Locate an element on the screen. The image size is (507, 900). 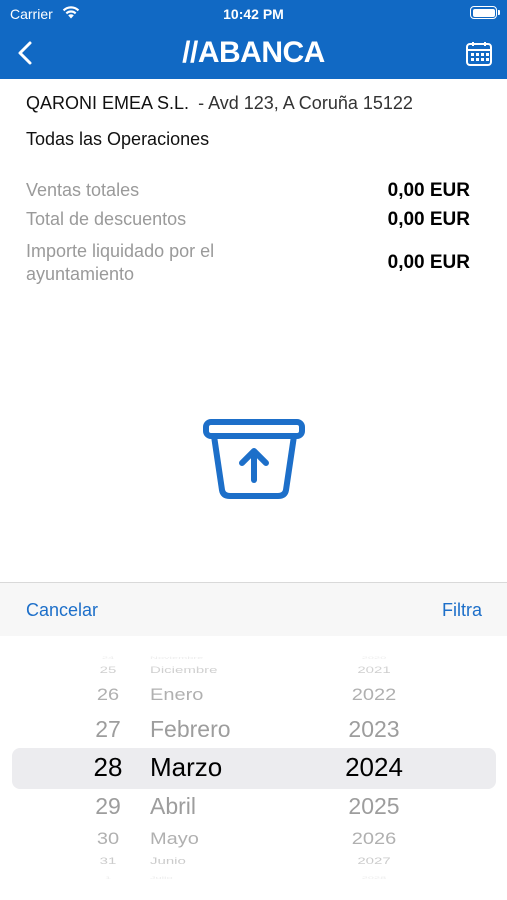
picker-month-option: Febrero is located at coordinates (210, 729).